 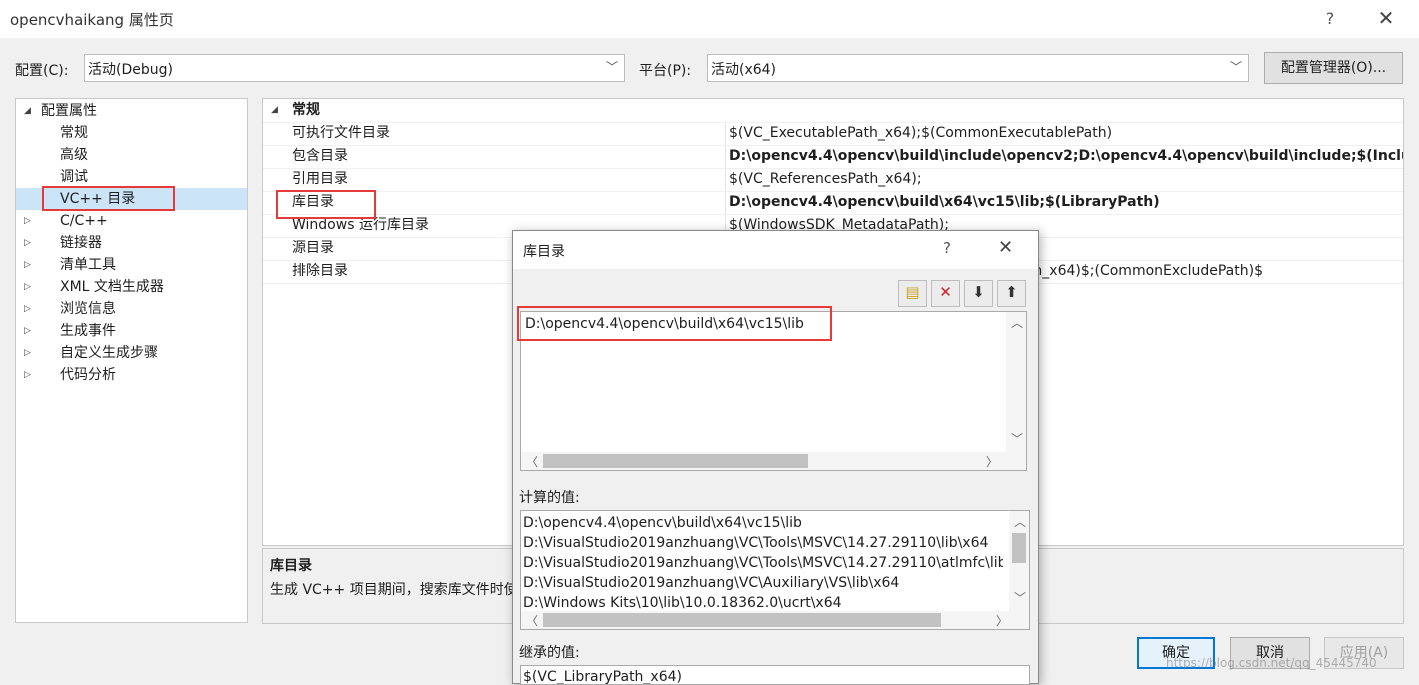 What do you see at coordinates (602, 677) in the screenshot?
I see `inherited-value: $(VC_LibraryPath_x64)` at bounding box center [602, 677].